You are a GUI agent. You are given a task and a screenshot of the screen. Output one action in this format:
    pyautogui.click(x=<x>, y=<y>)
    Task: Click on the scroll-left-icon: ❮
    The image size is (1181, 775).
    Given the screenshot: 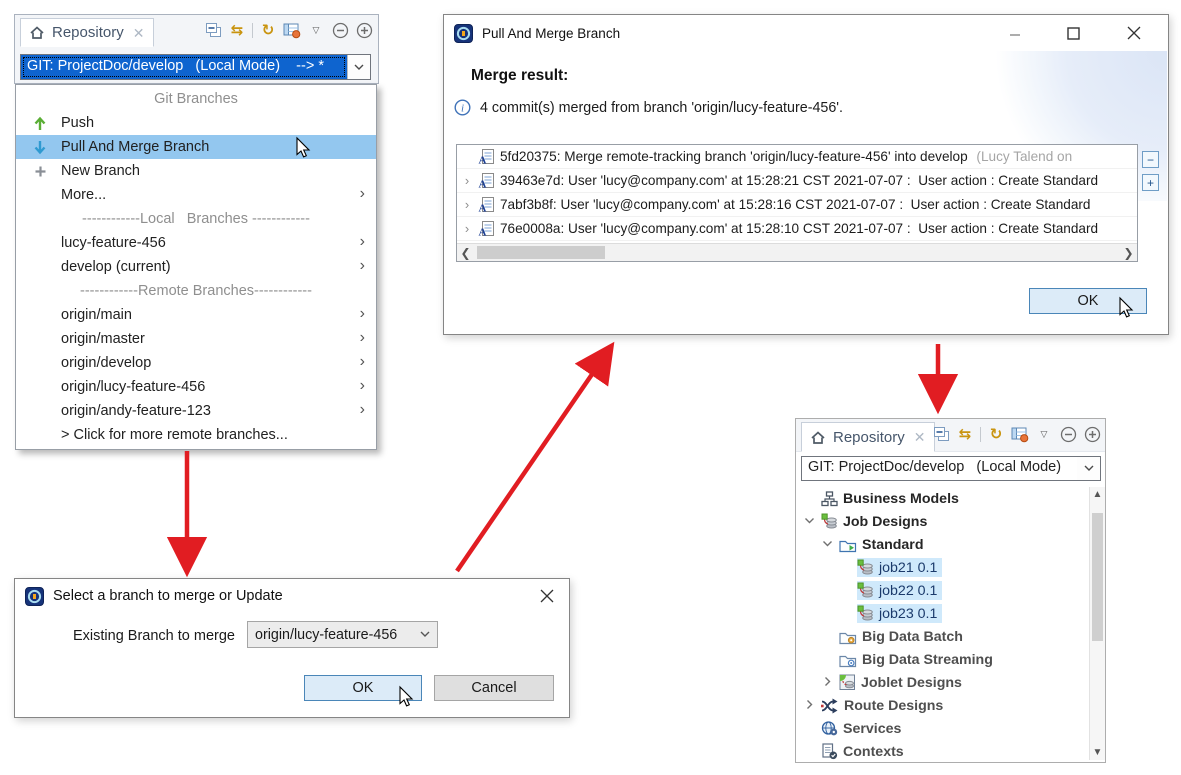 What is the action you would take?
    pyautogui.click(x=465, y=252)
    